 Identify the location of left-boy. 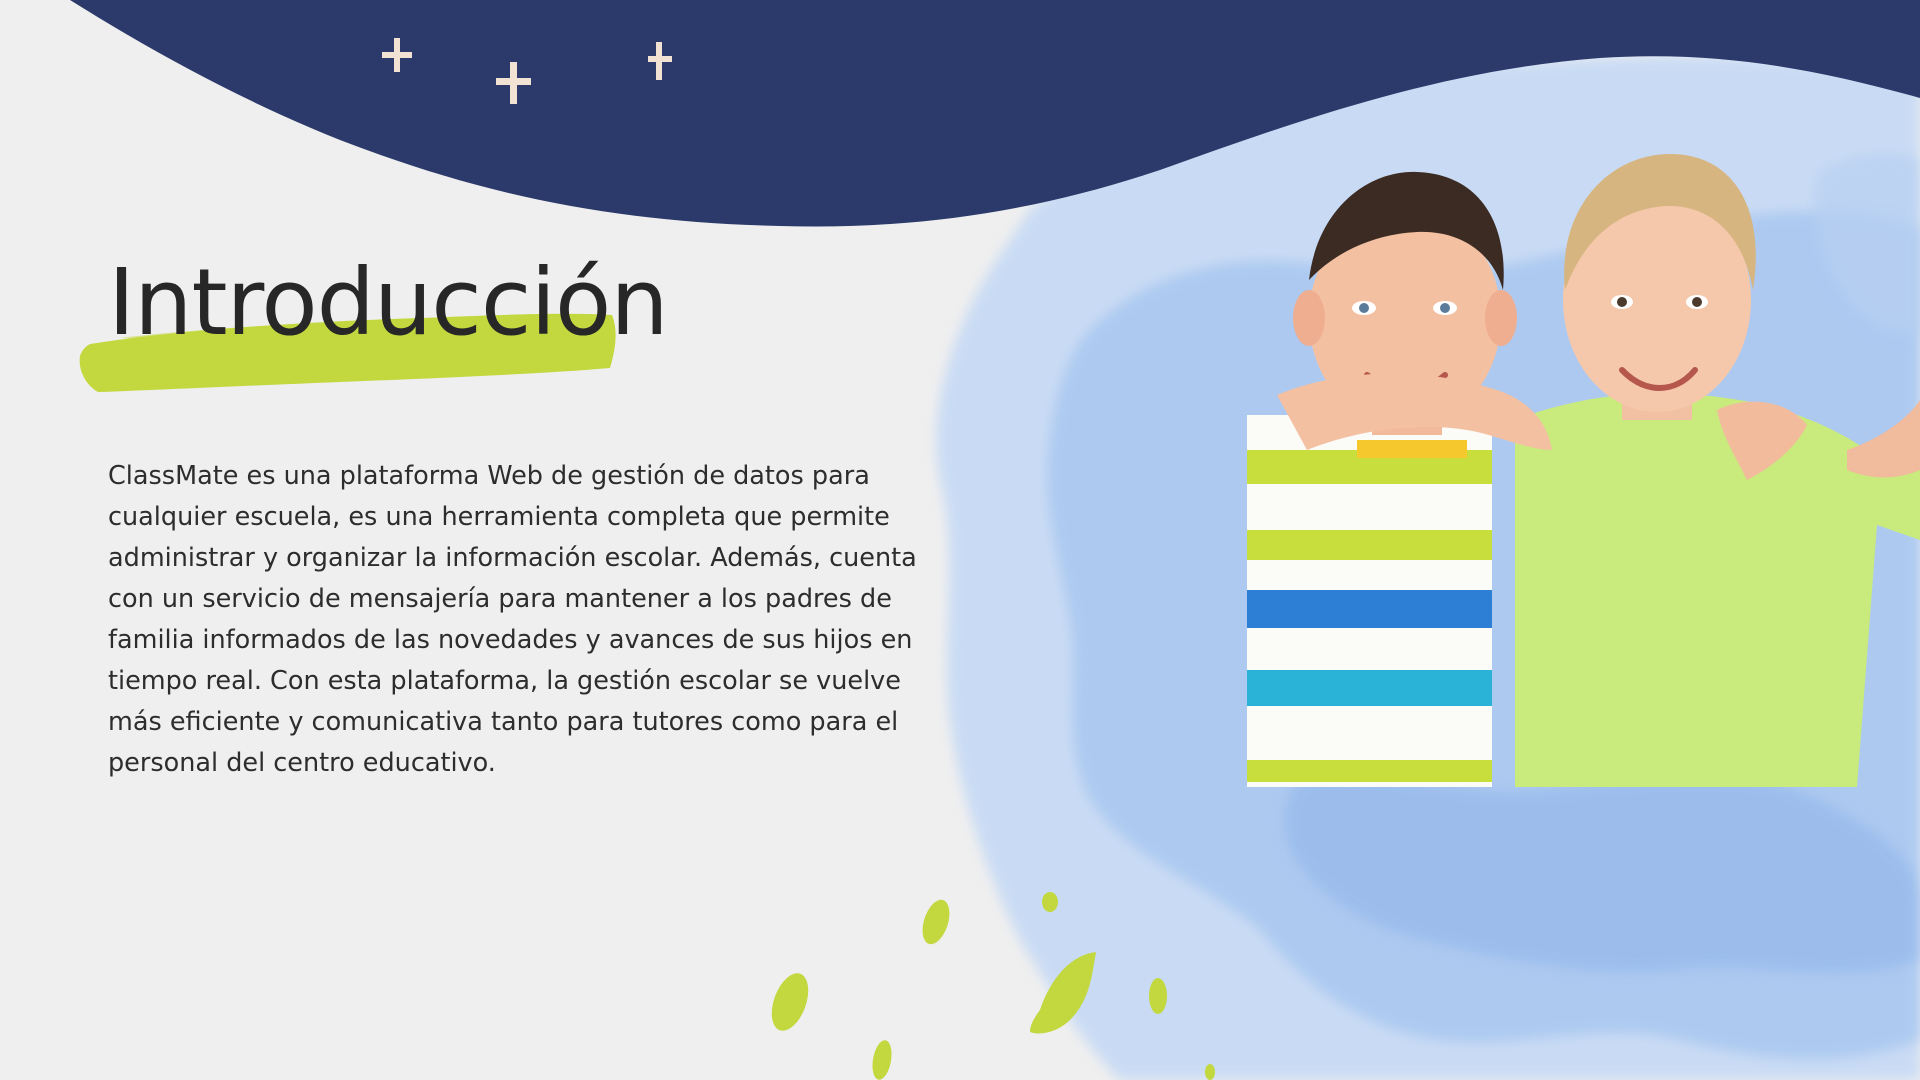
(1382, 479).